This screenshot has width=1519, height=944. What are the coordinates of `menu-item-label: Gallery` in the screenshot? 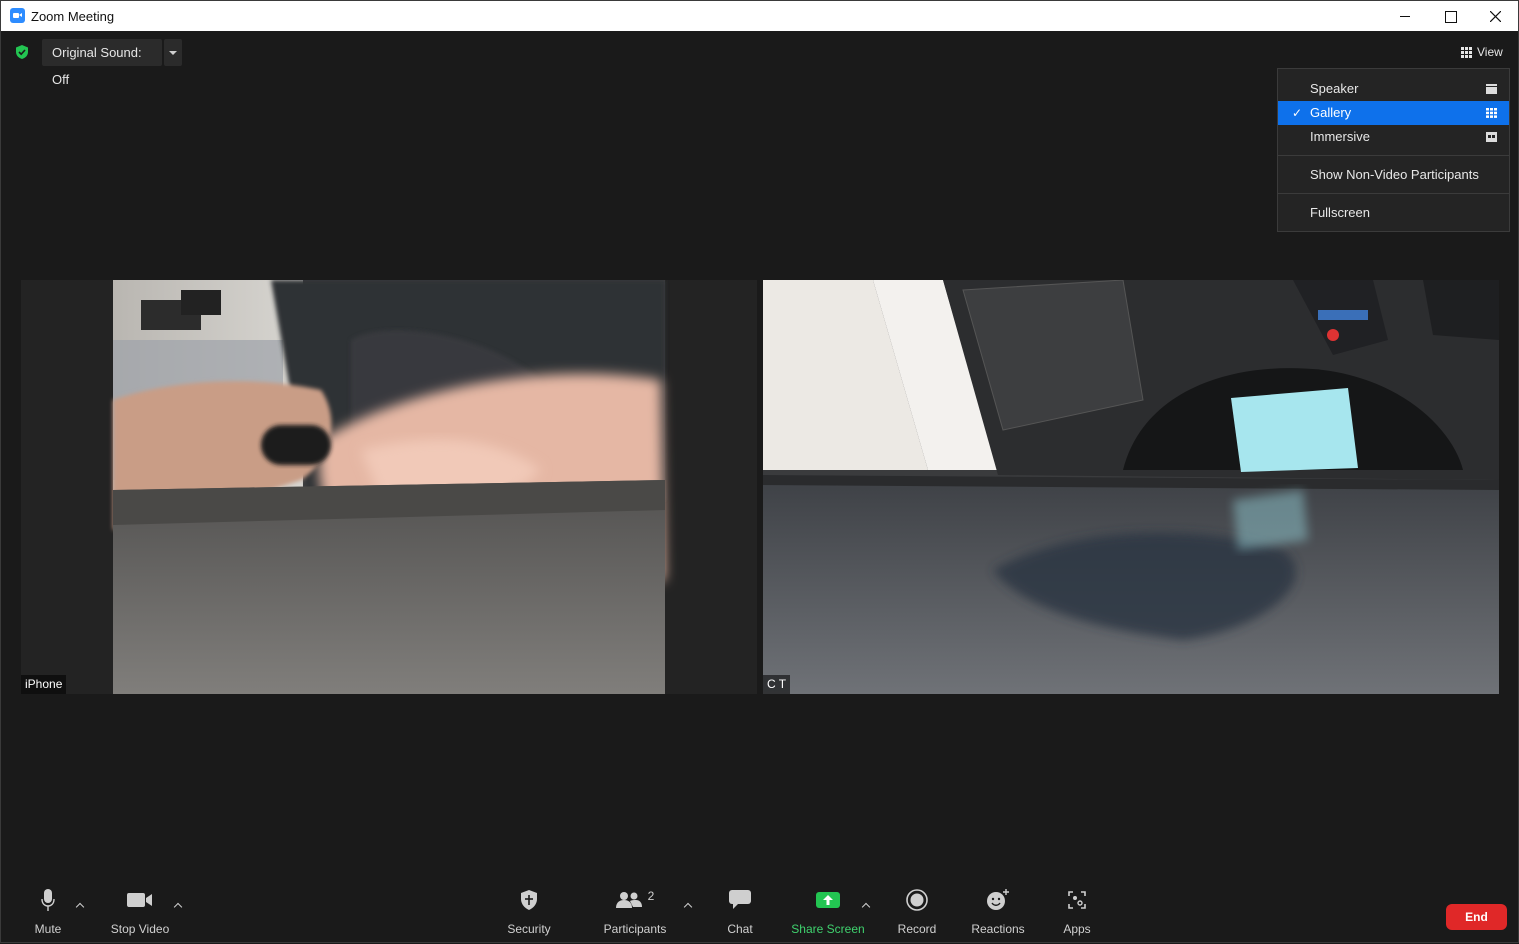 It's located at (1331, 112).